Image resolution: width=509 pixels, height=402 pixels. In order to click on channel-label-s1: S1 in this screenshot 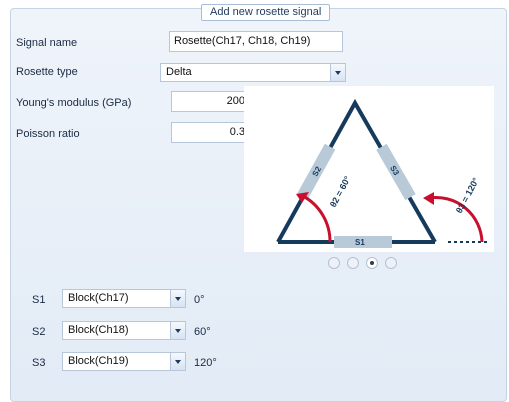, I will do `click(39, 300)`.